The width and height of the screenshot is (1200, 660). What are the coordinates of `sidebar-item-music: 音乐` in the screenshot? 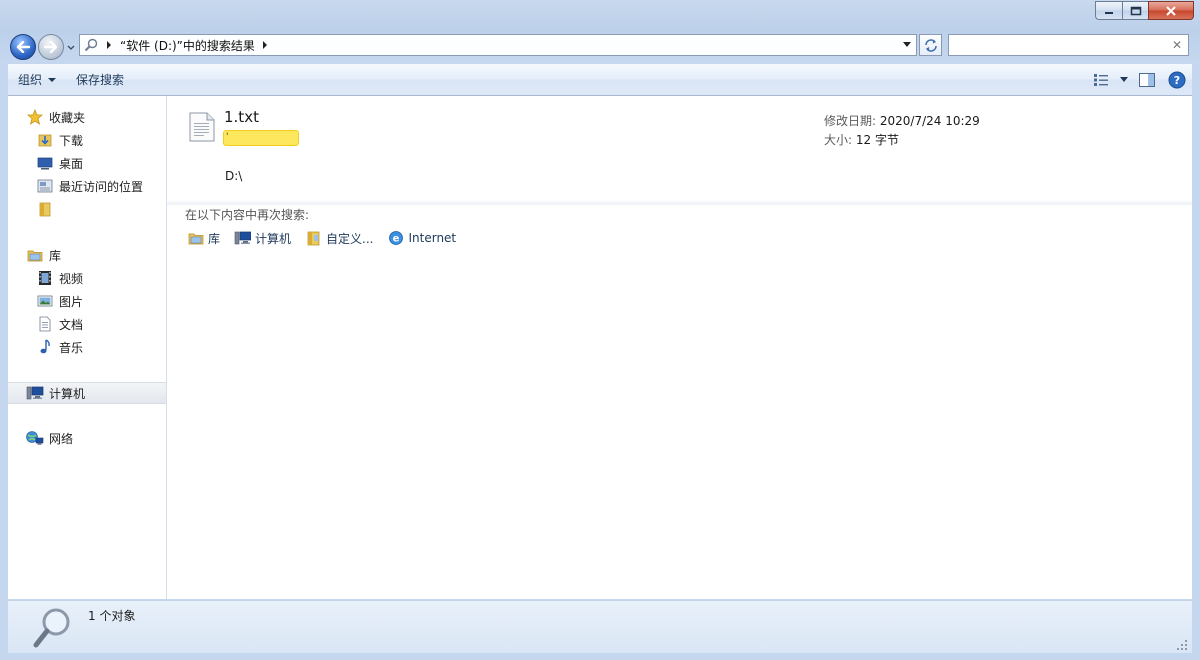 It's located at (87, 347).